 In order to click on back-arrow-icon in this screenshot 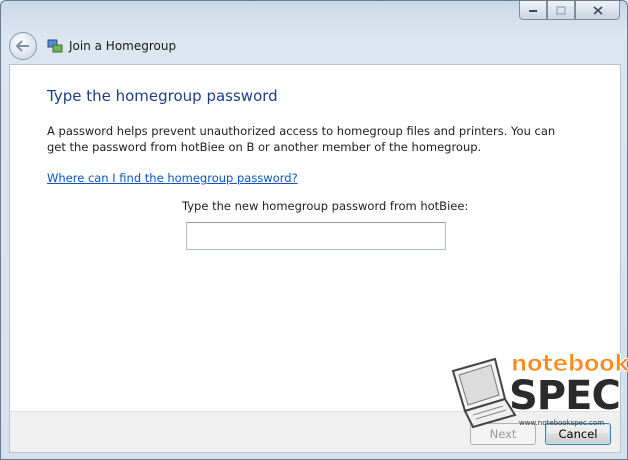, I will do `click(22, 46)`.